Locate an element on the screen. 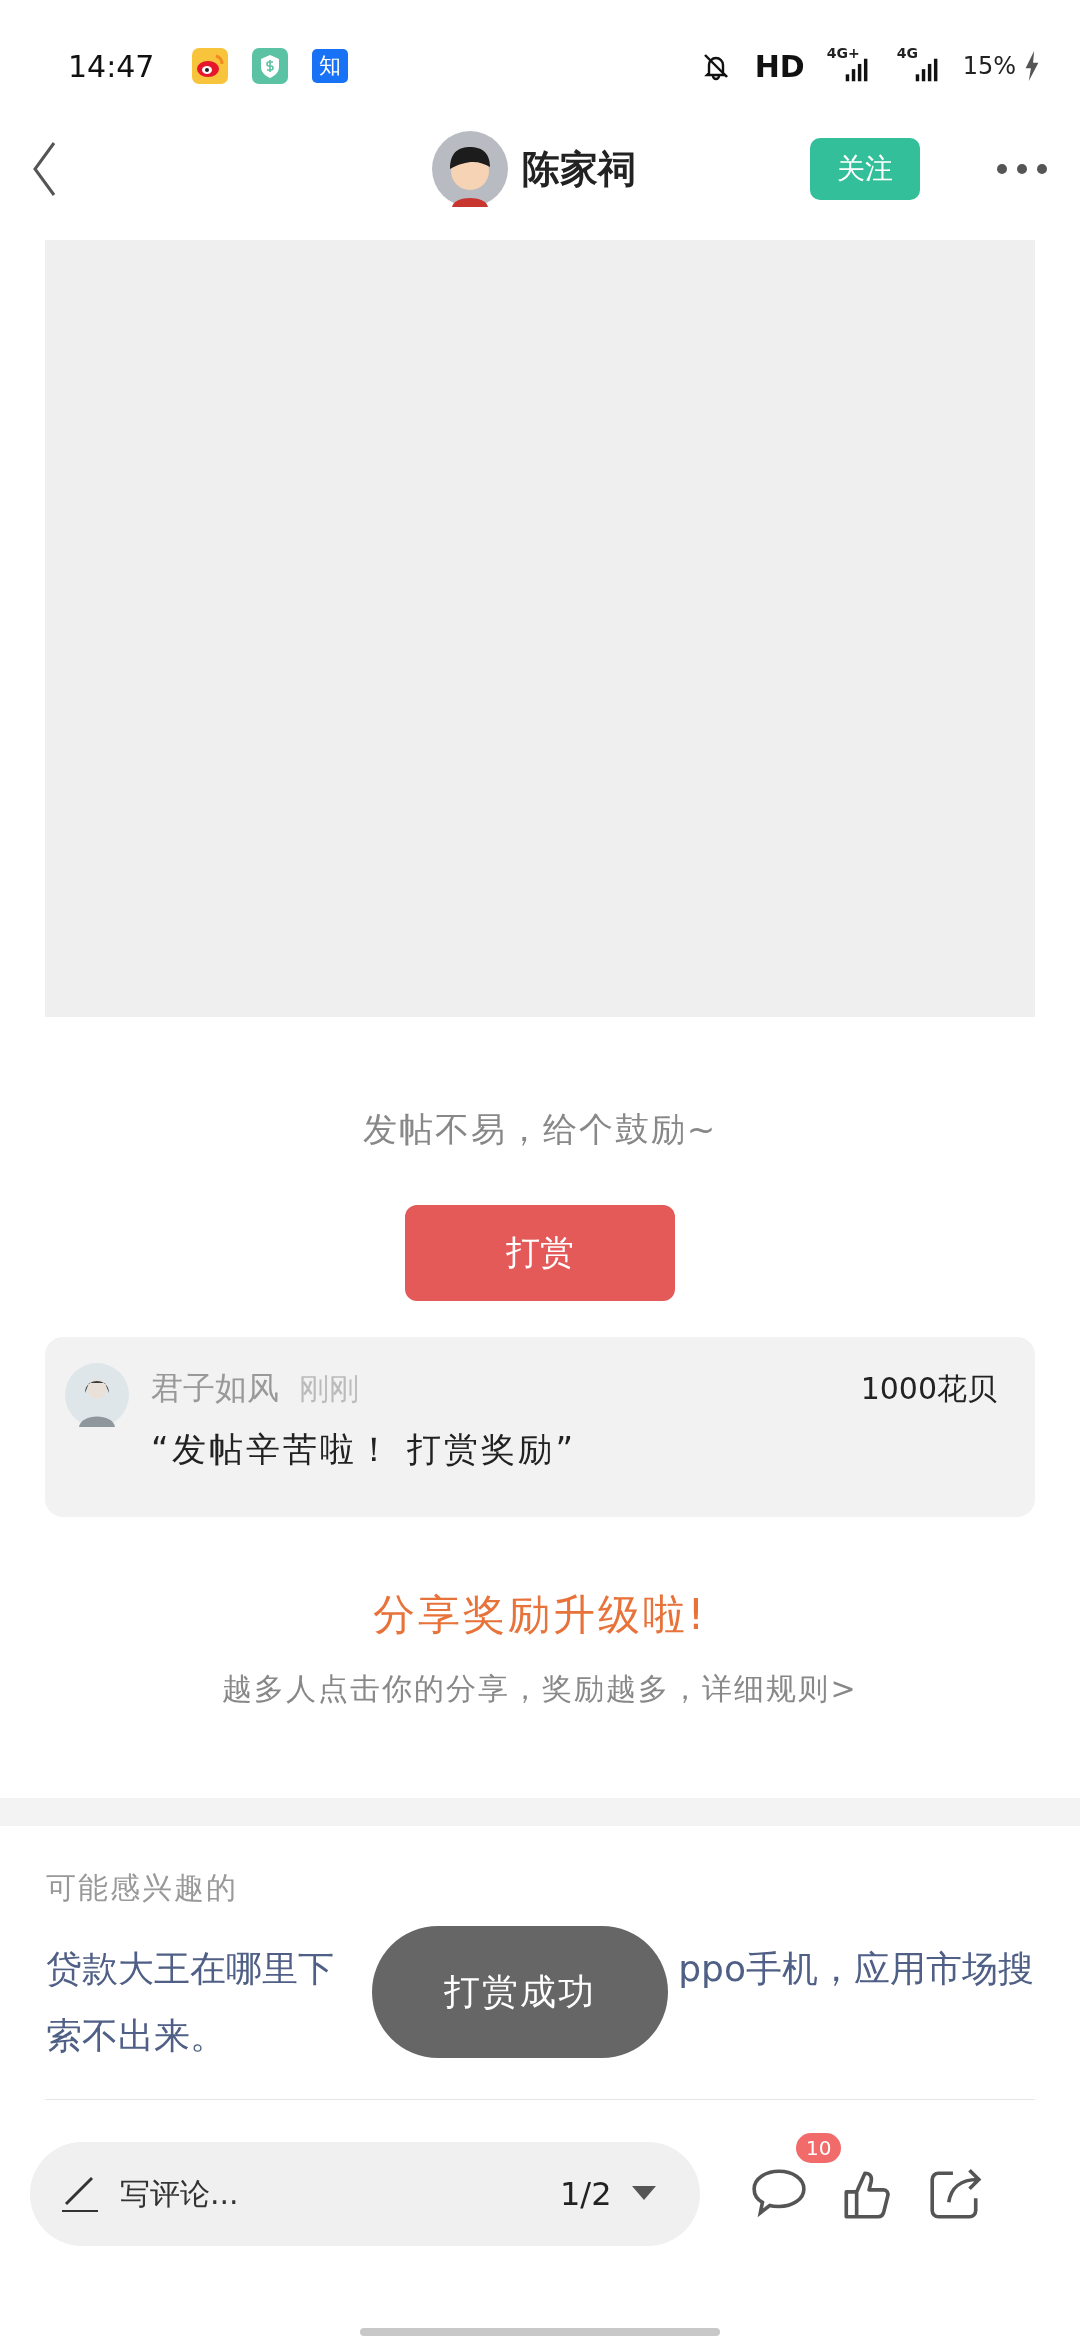  caret-icon is located at coordinates (643, 2194).